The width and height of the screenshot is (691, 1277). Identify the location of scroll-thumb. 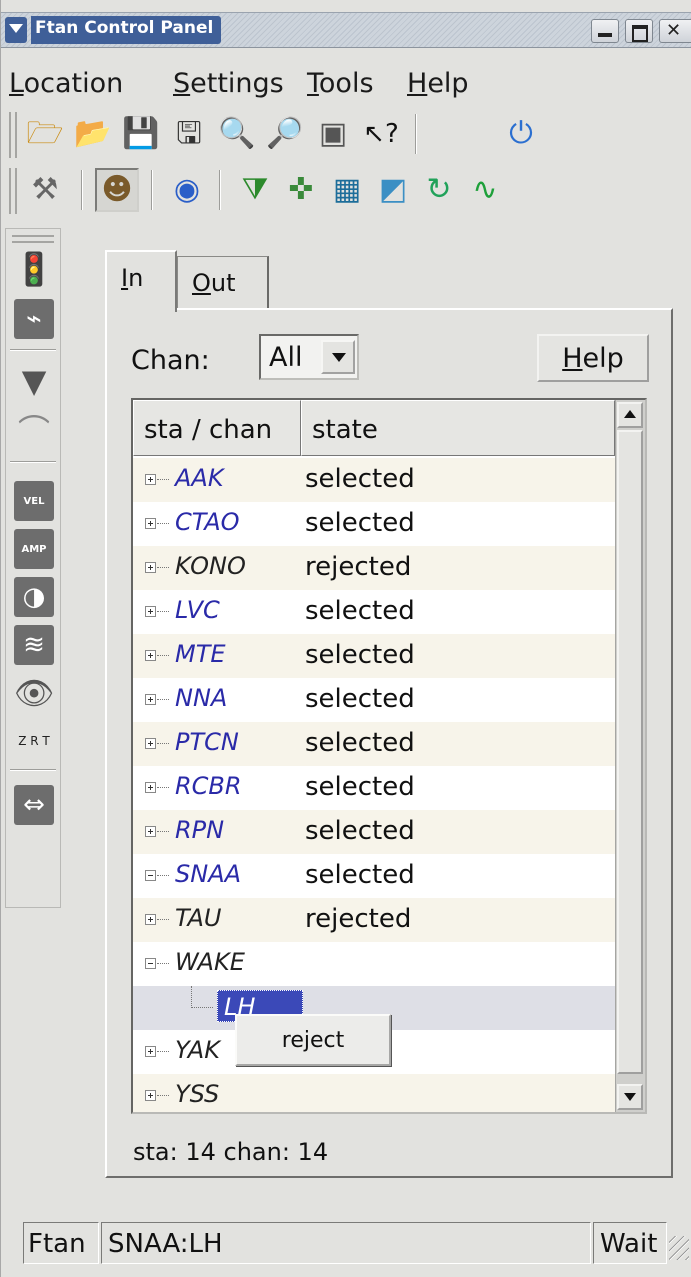
(630, 752).